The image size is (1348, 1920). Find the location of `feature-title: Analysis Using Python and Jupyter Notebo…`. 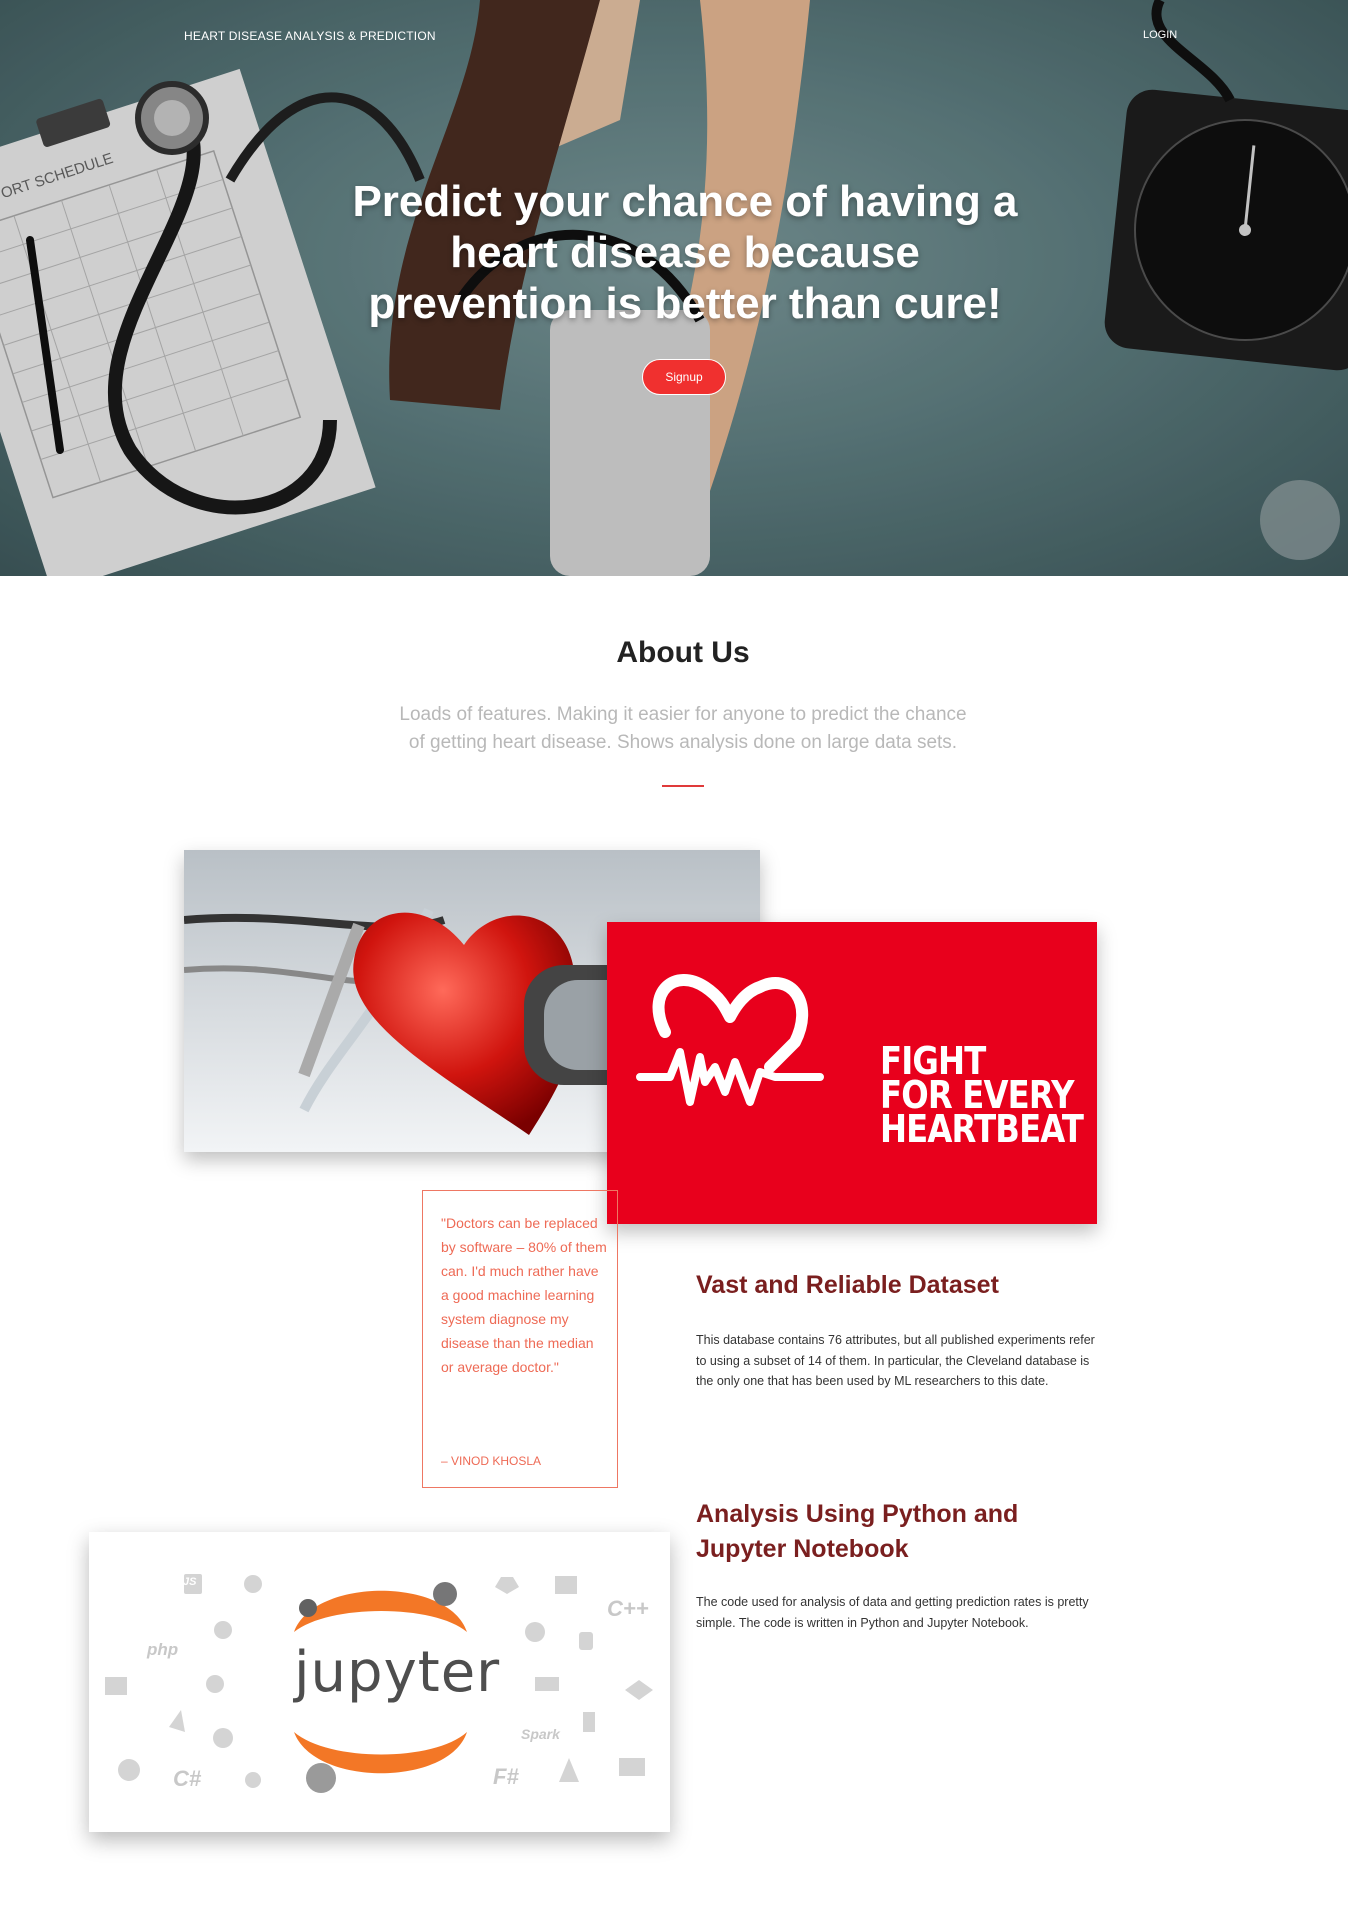

feature-title: Analysis Using Python and Jupyter Notebo… is located at coordinates (857, 1532).